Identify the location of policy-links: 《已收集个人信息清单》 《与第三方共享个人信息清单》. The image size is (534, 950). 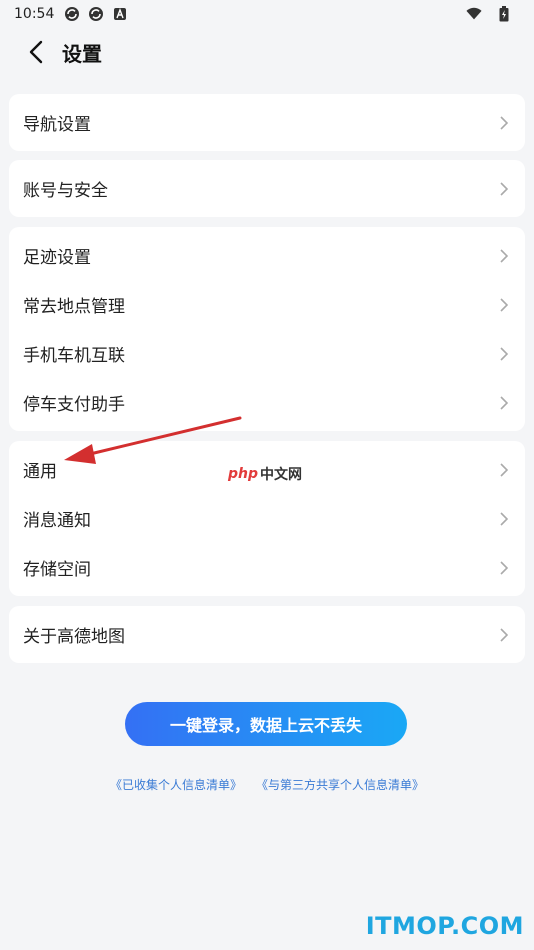
(267, 784).